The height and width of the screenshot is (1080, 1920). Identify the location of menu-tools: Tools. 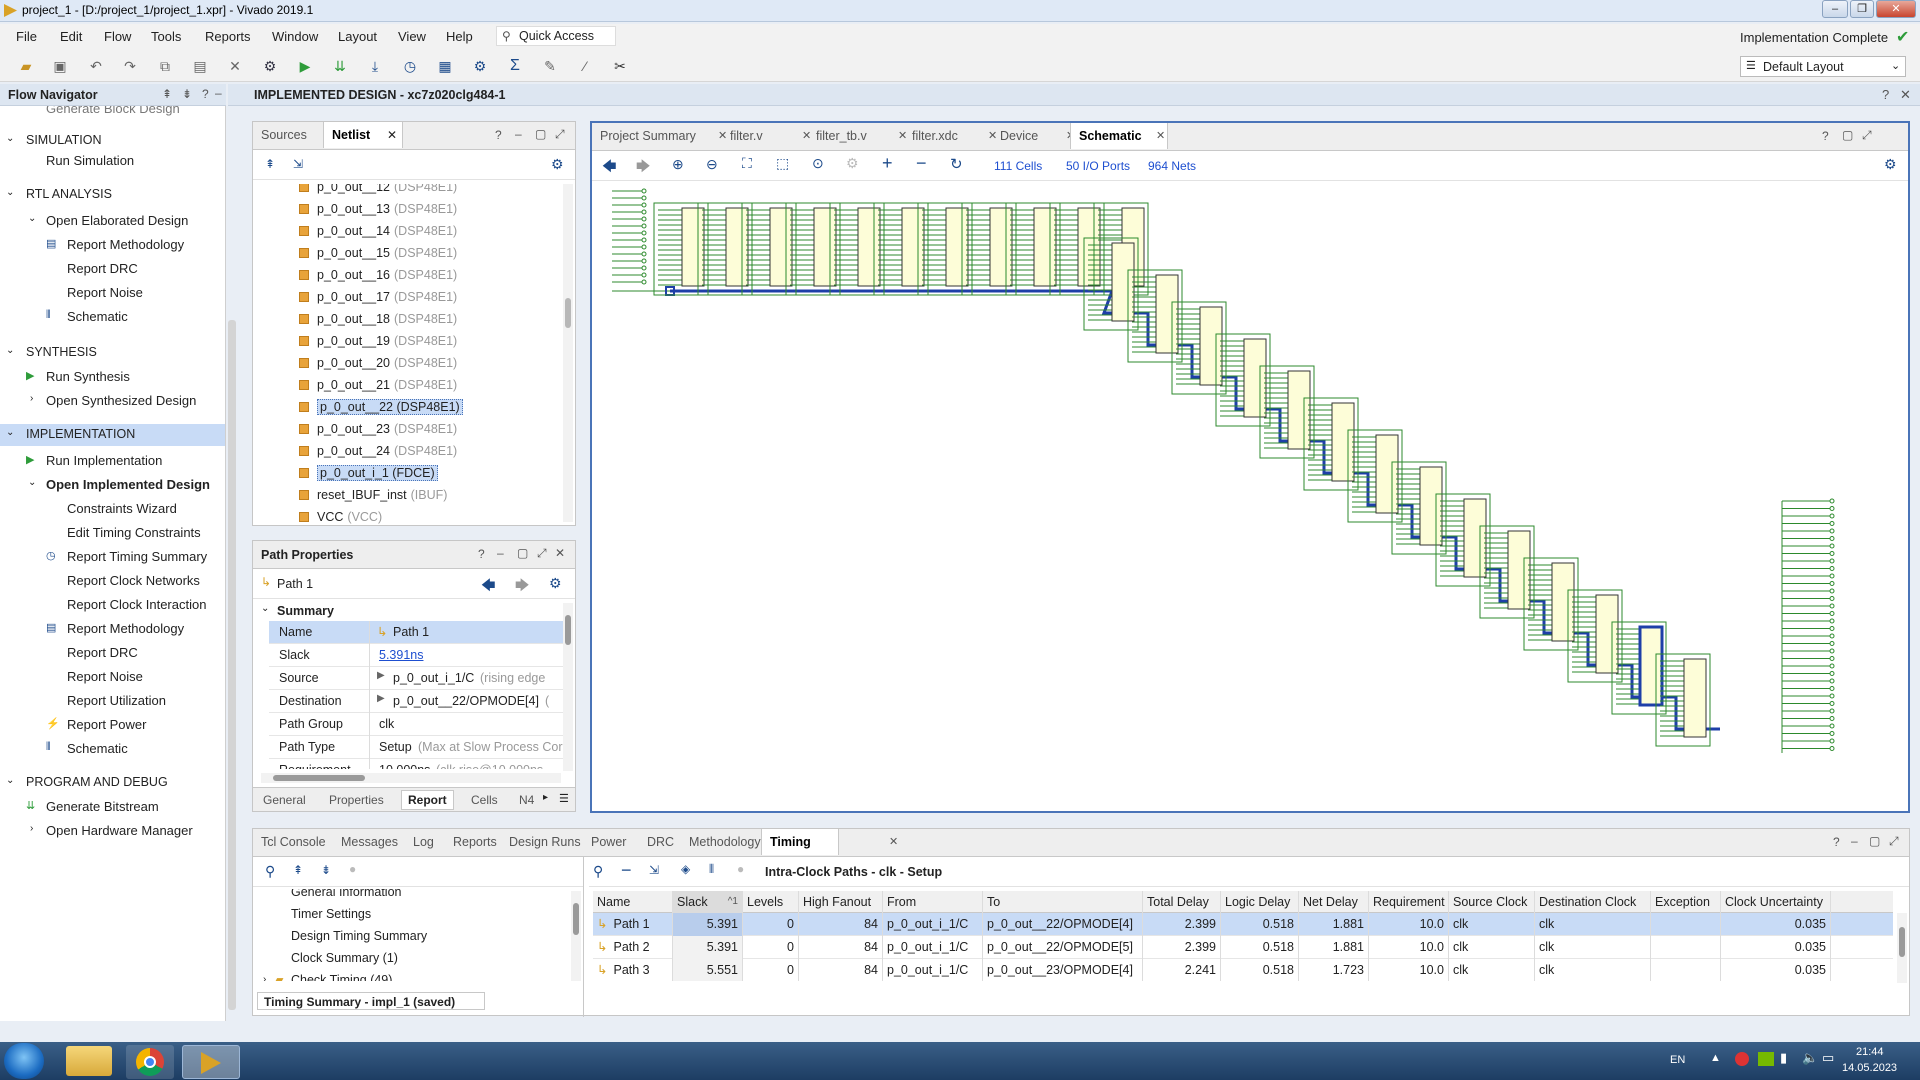
(166, 36).